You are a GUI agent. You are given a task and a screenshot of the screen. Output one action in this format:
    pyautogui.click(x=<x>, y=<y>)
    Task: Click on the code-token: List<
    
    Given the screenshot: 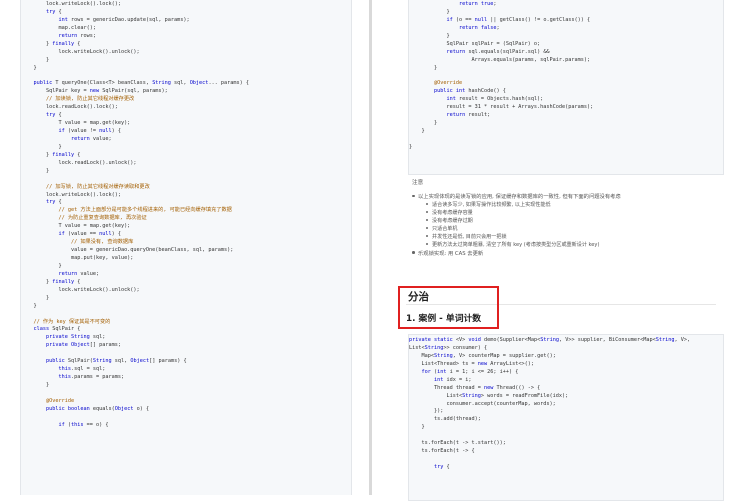 What is the action you would take?
    pyautogui.click(x=417, y=347)
    